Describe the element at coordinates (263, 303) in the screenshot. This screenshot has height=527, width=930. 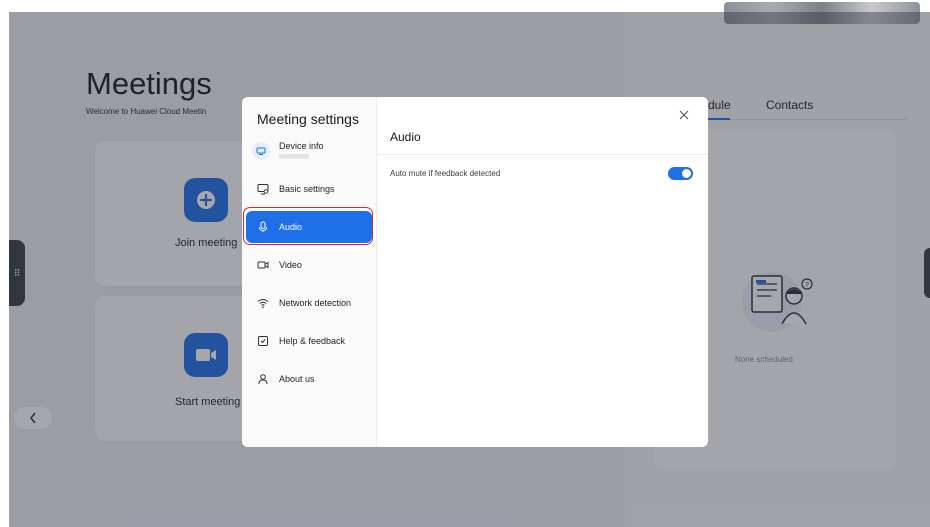
I see `wifi-icon` at that location.